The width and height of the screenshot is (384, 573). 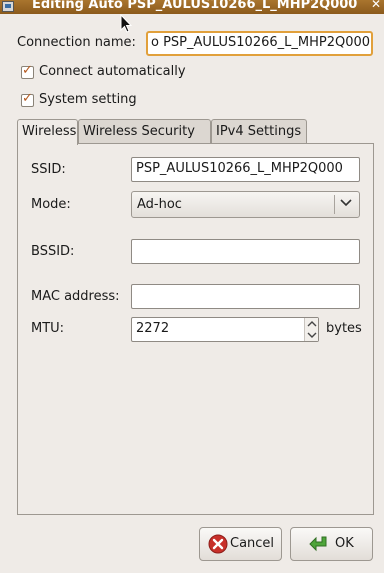 What do you see at coordinates (318, 544) in the screenshot?
I see `ok-arrow-icon` at bounding box center [318, 544].